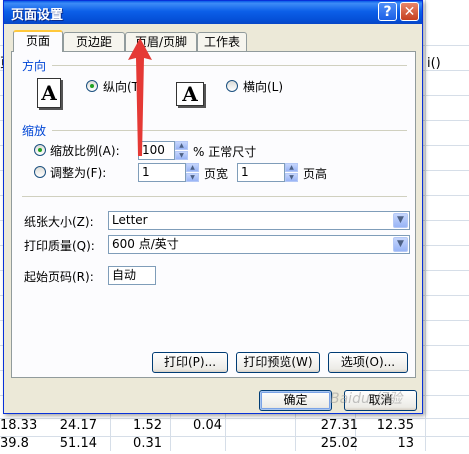 The image size is (469, 454). Describe the element at coordinates (92, 86) in the screenshot. I see `portrait-radio` at that location.